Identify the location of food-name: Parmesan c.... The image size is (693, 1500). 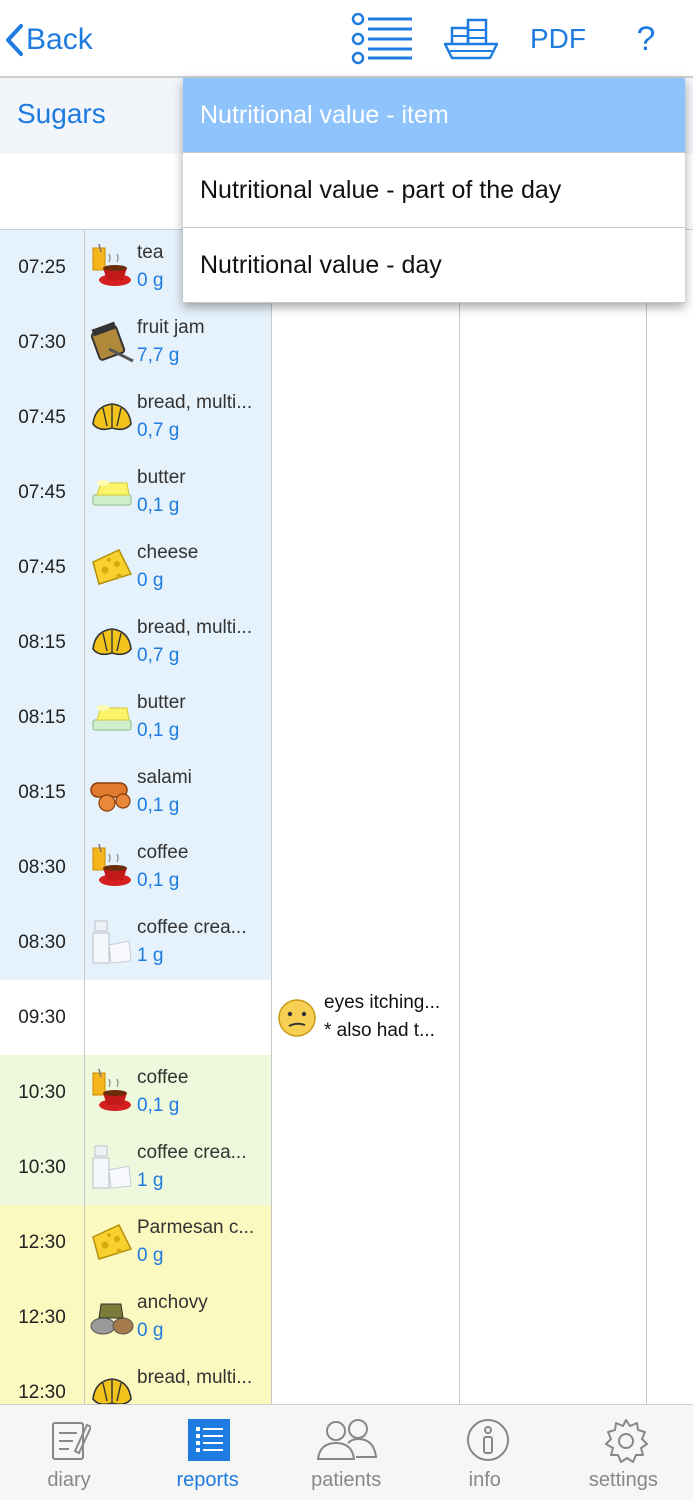
(196, 1227).